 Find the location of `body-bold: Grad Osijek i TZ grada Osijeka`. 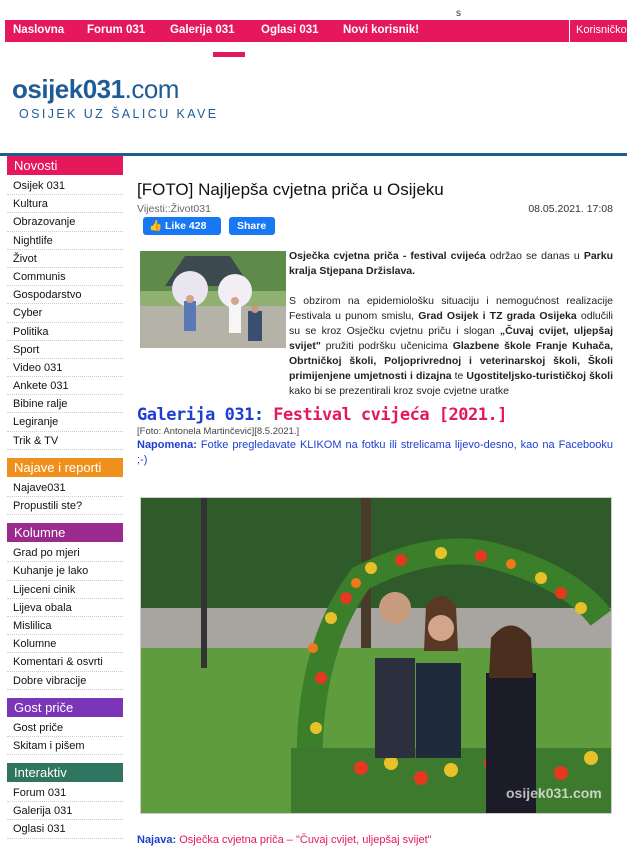

body-bold: Grad Osijek i TZ grada Osijeka is located at coordinates (497, 316).